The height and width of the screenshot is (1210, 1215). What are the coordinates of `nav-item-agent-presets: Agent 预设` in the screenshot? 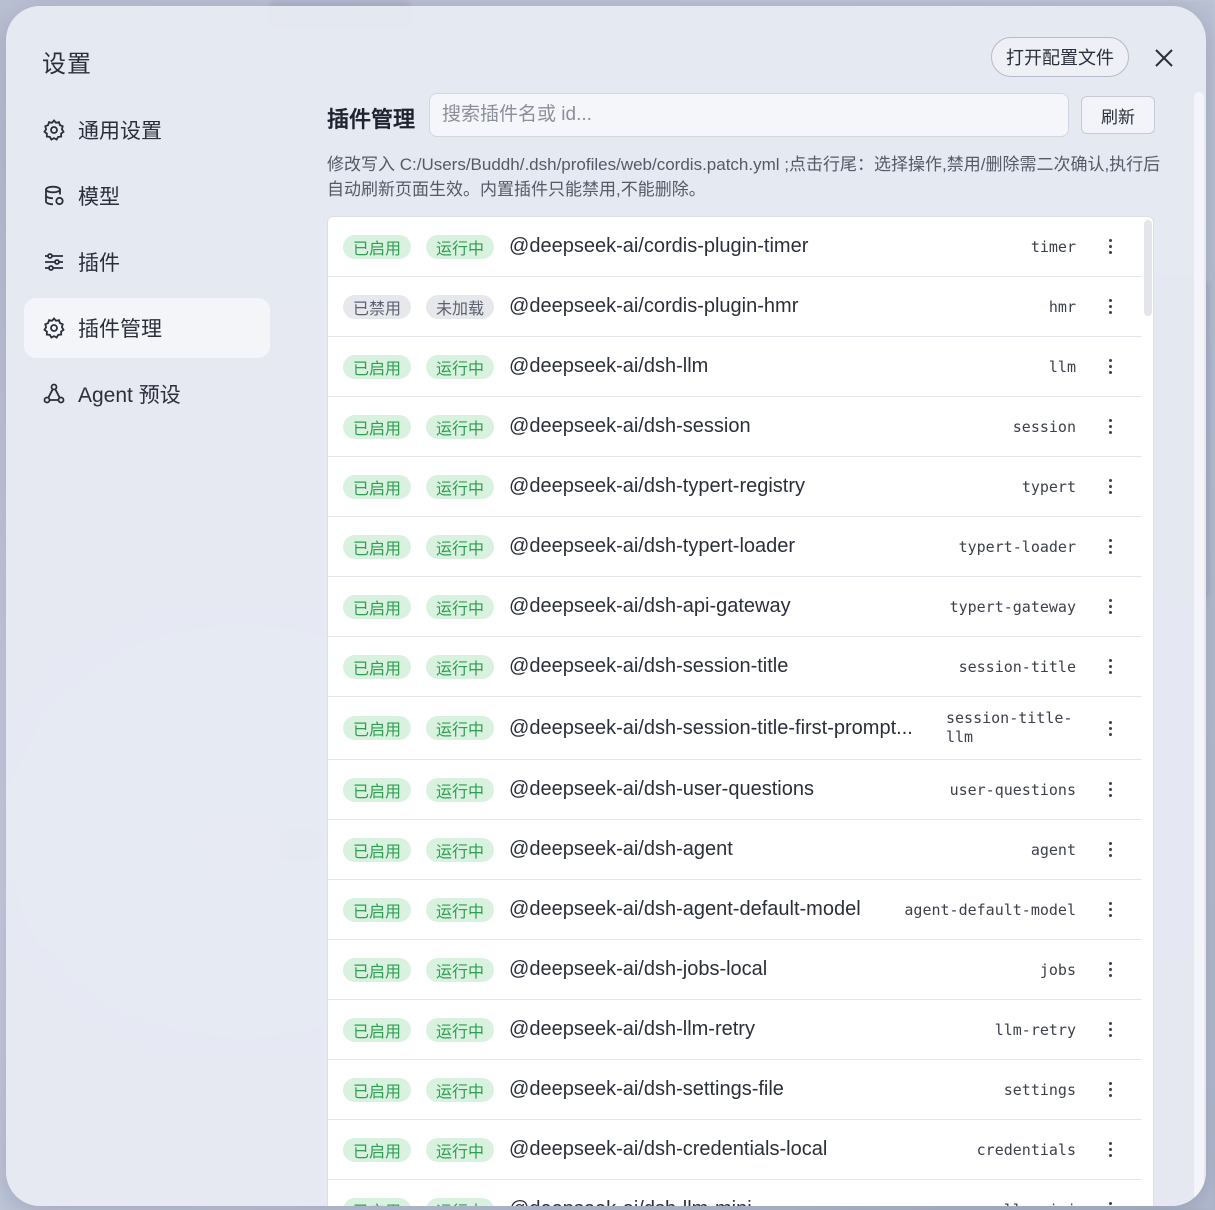 It's located at (147, 394).